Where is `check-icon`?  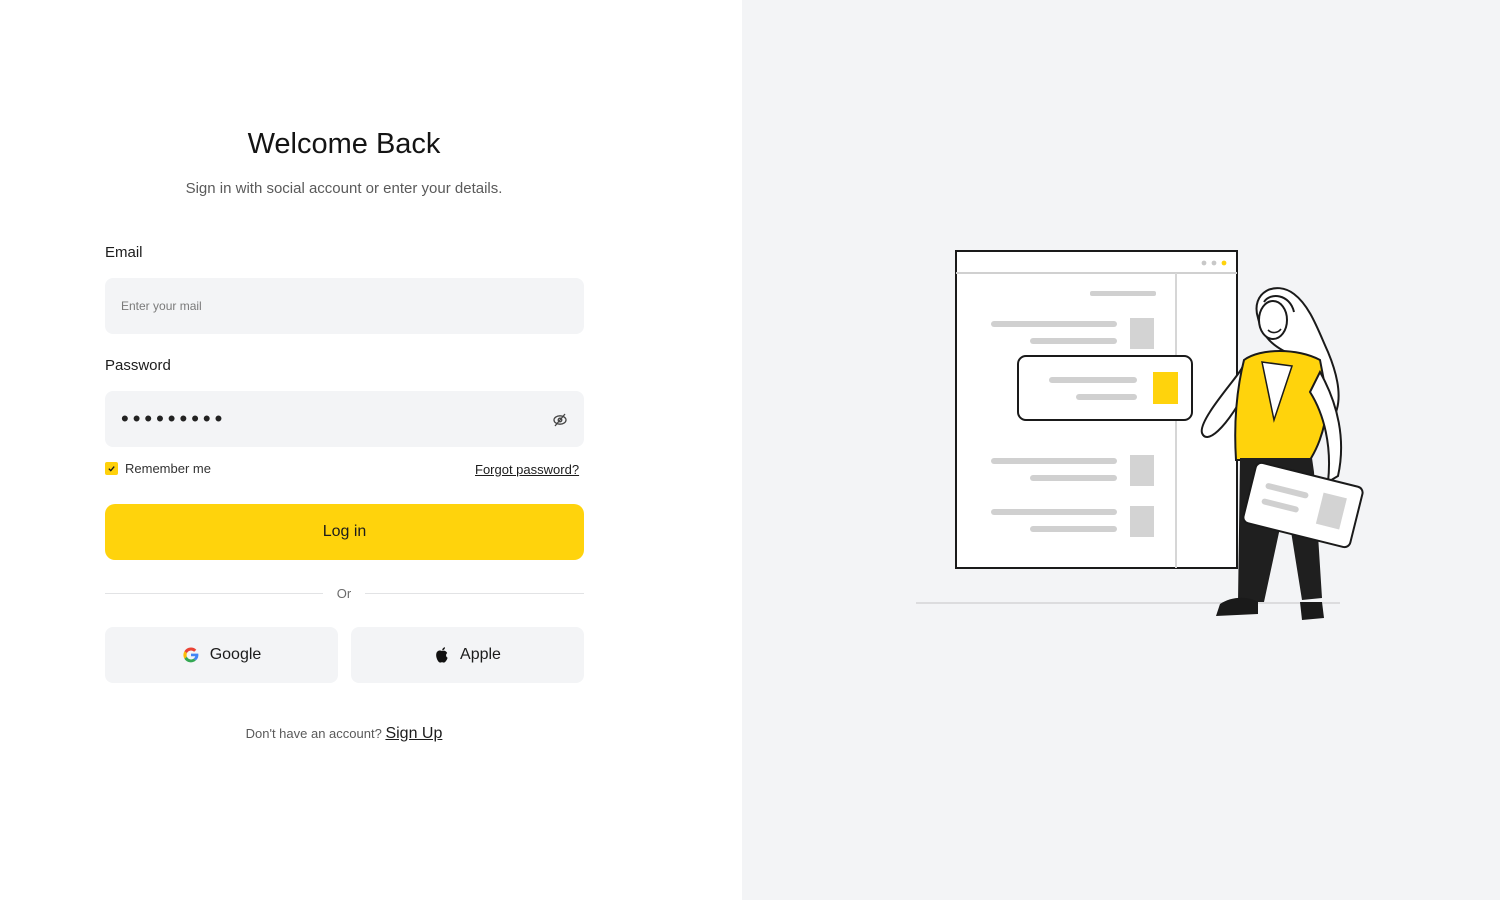 check-icon is located at coordinates (111, 469).